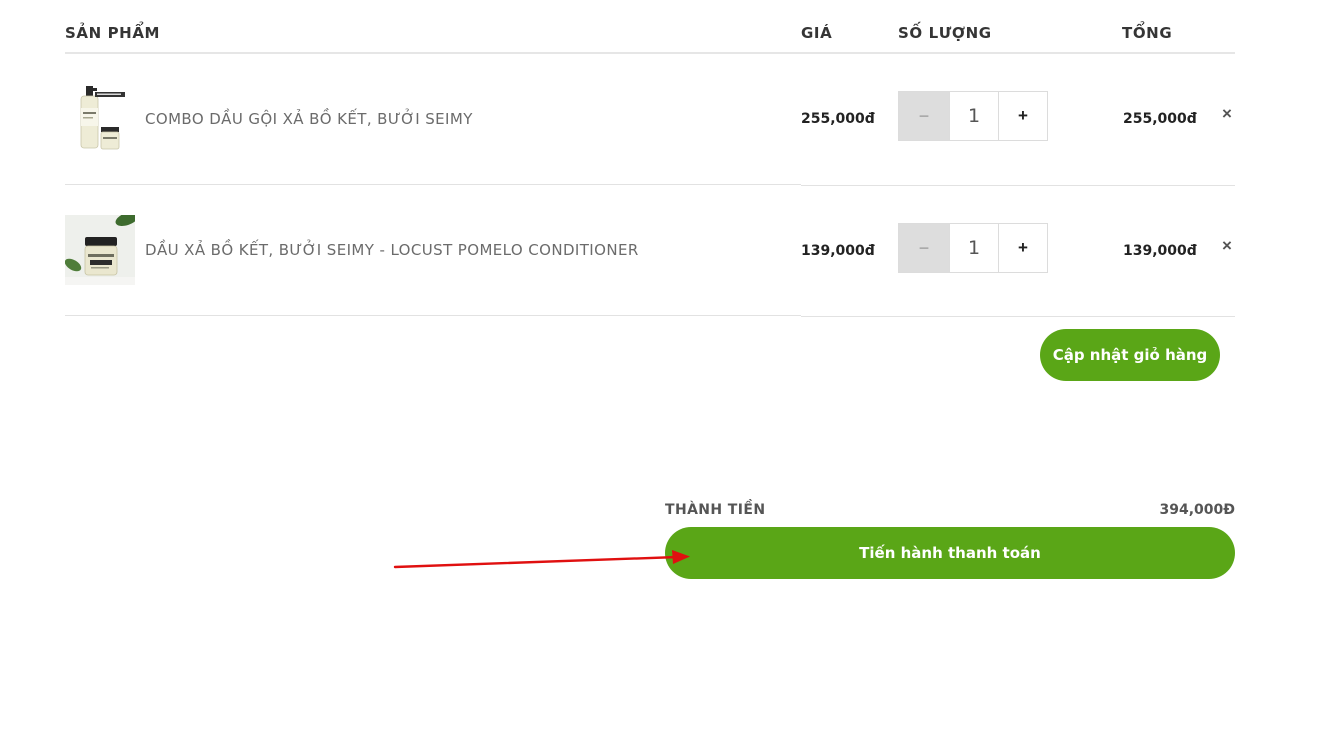 This screenshot has width=1332, height=735. Describe the element at coordinates (1160, 251) in the screenshot. I see `product-subtotal: 139,000đ` at that location.